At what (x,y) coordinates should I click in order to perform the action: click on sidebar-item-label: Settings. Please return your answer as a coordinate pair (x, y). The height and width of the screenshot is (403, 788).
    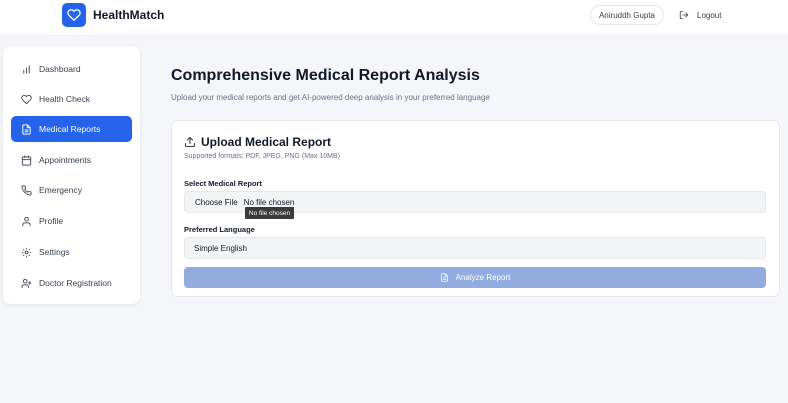
    Looking at the image, I should click on (54, 252).